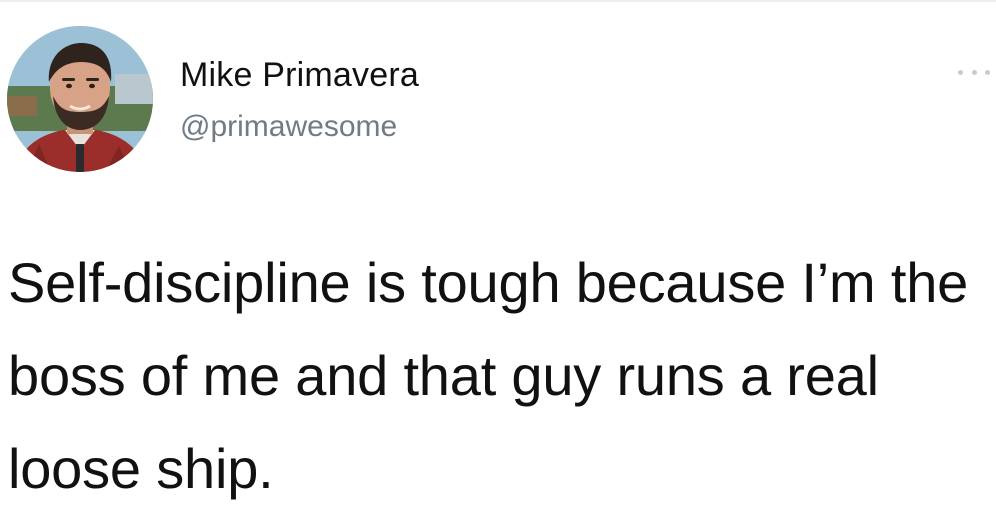 The width and height of the screenshot is (996, 506). Describe the element at coordinates (288, 127) in the screenshot. I see `user-handle: @primawesome` at that location.